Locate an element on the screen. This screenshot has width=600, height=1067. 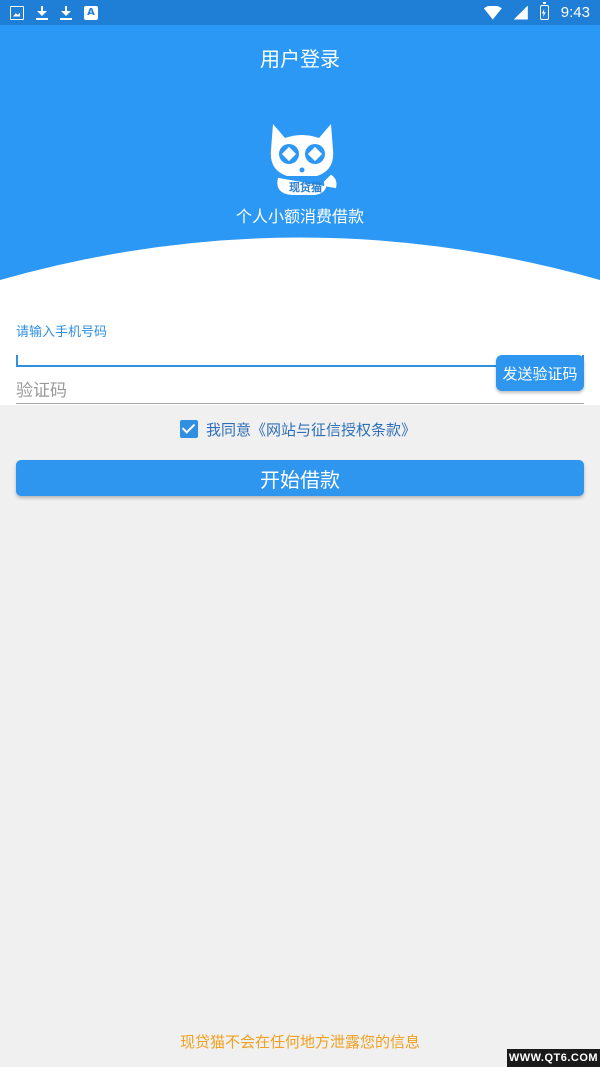
agreement-row: 我同意《网站与征信授权条款》 is located at coordinates (298, 429).